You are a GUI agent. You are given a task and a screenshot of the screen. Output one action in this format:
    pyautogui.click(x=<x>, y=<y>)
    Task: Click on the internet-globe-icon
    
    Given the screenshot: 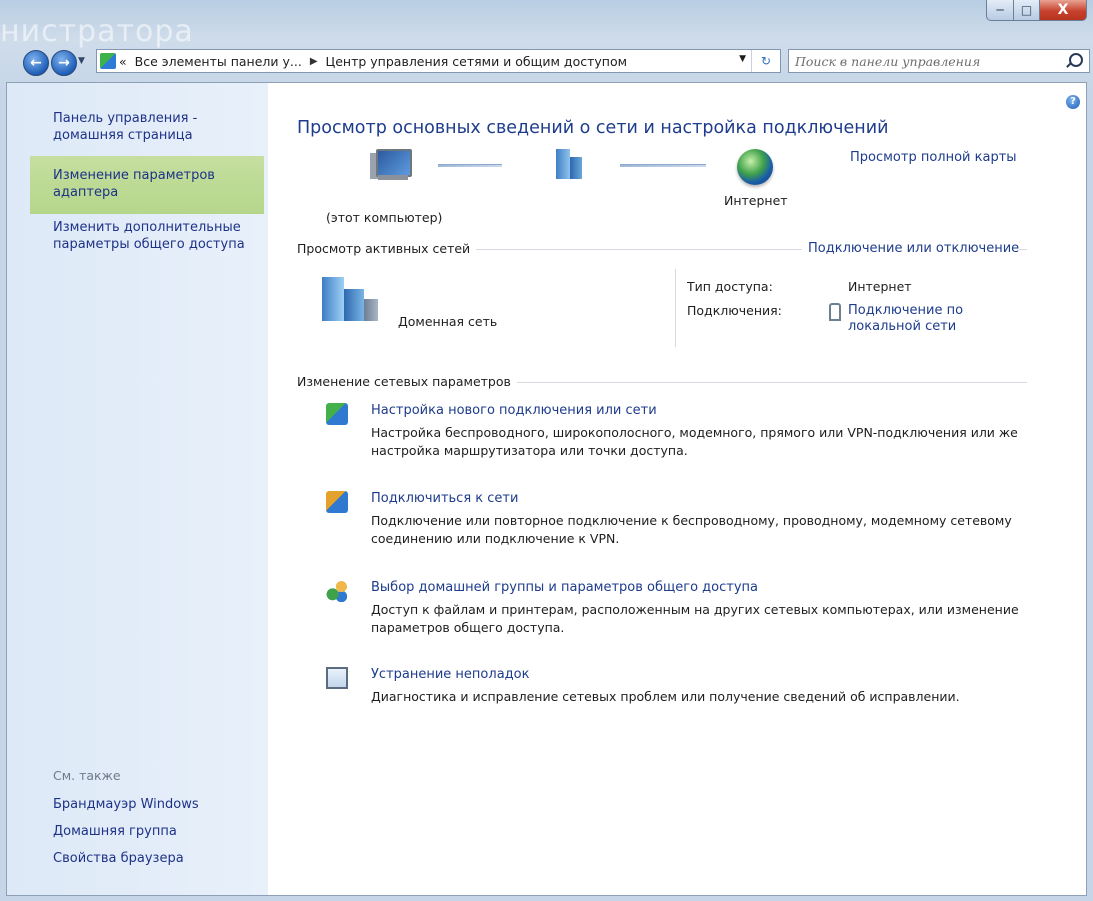 What is the action you would take?
    pyautogui.click(x=755, y=167)
    